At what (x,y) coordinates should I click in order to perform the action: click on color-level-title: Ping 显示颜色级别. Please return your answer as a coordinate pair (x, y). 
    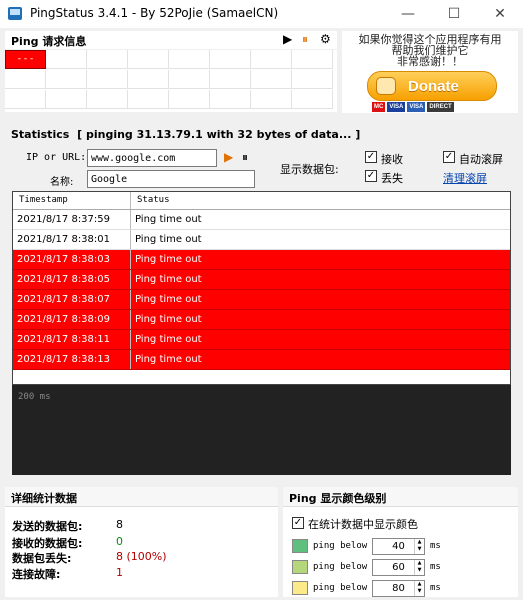
    Looking at the image, I should click on (400, 497).